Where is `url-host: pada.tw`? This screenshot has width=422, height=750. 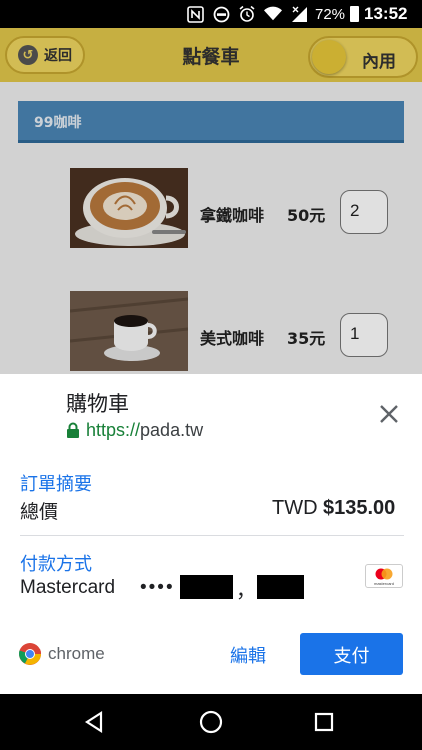 url-host: pada.tw is located at coordinates (172, 430).